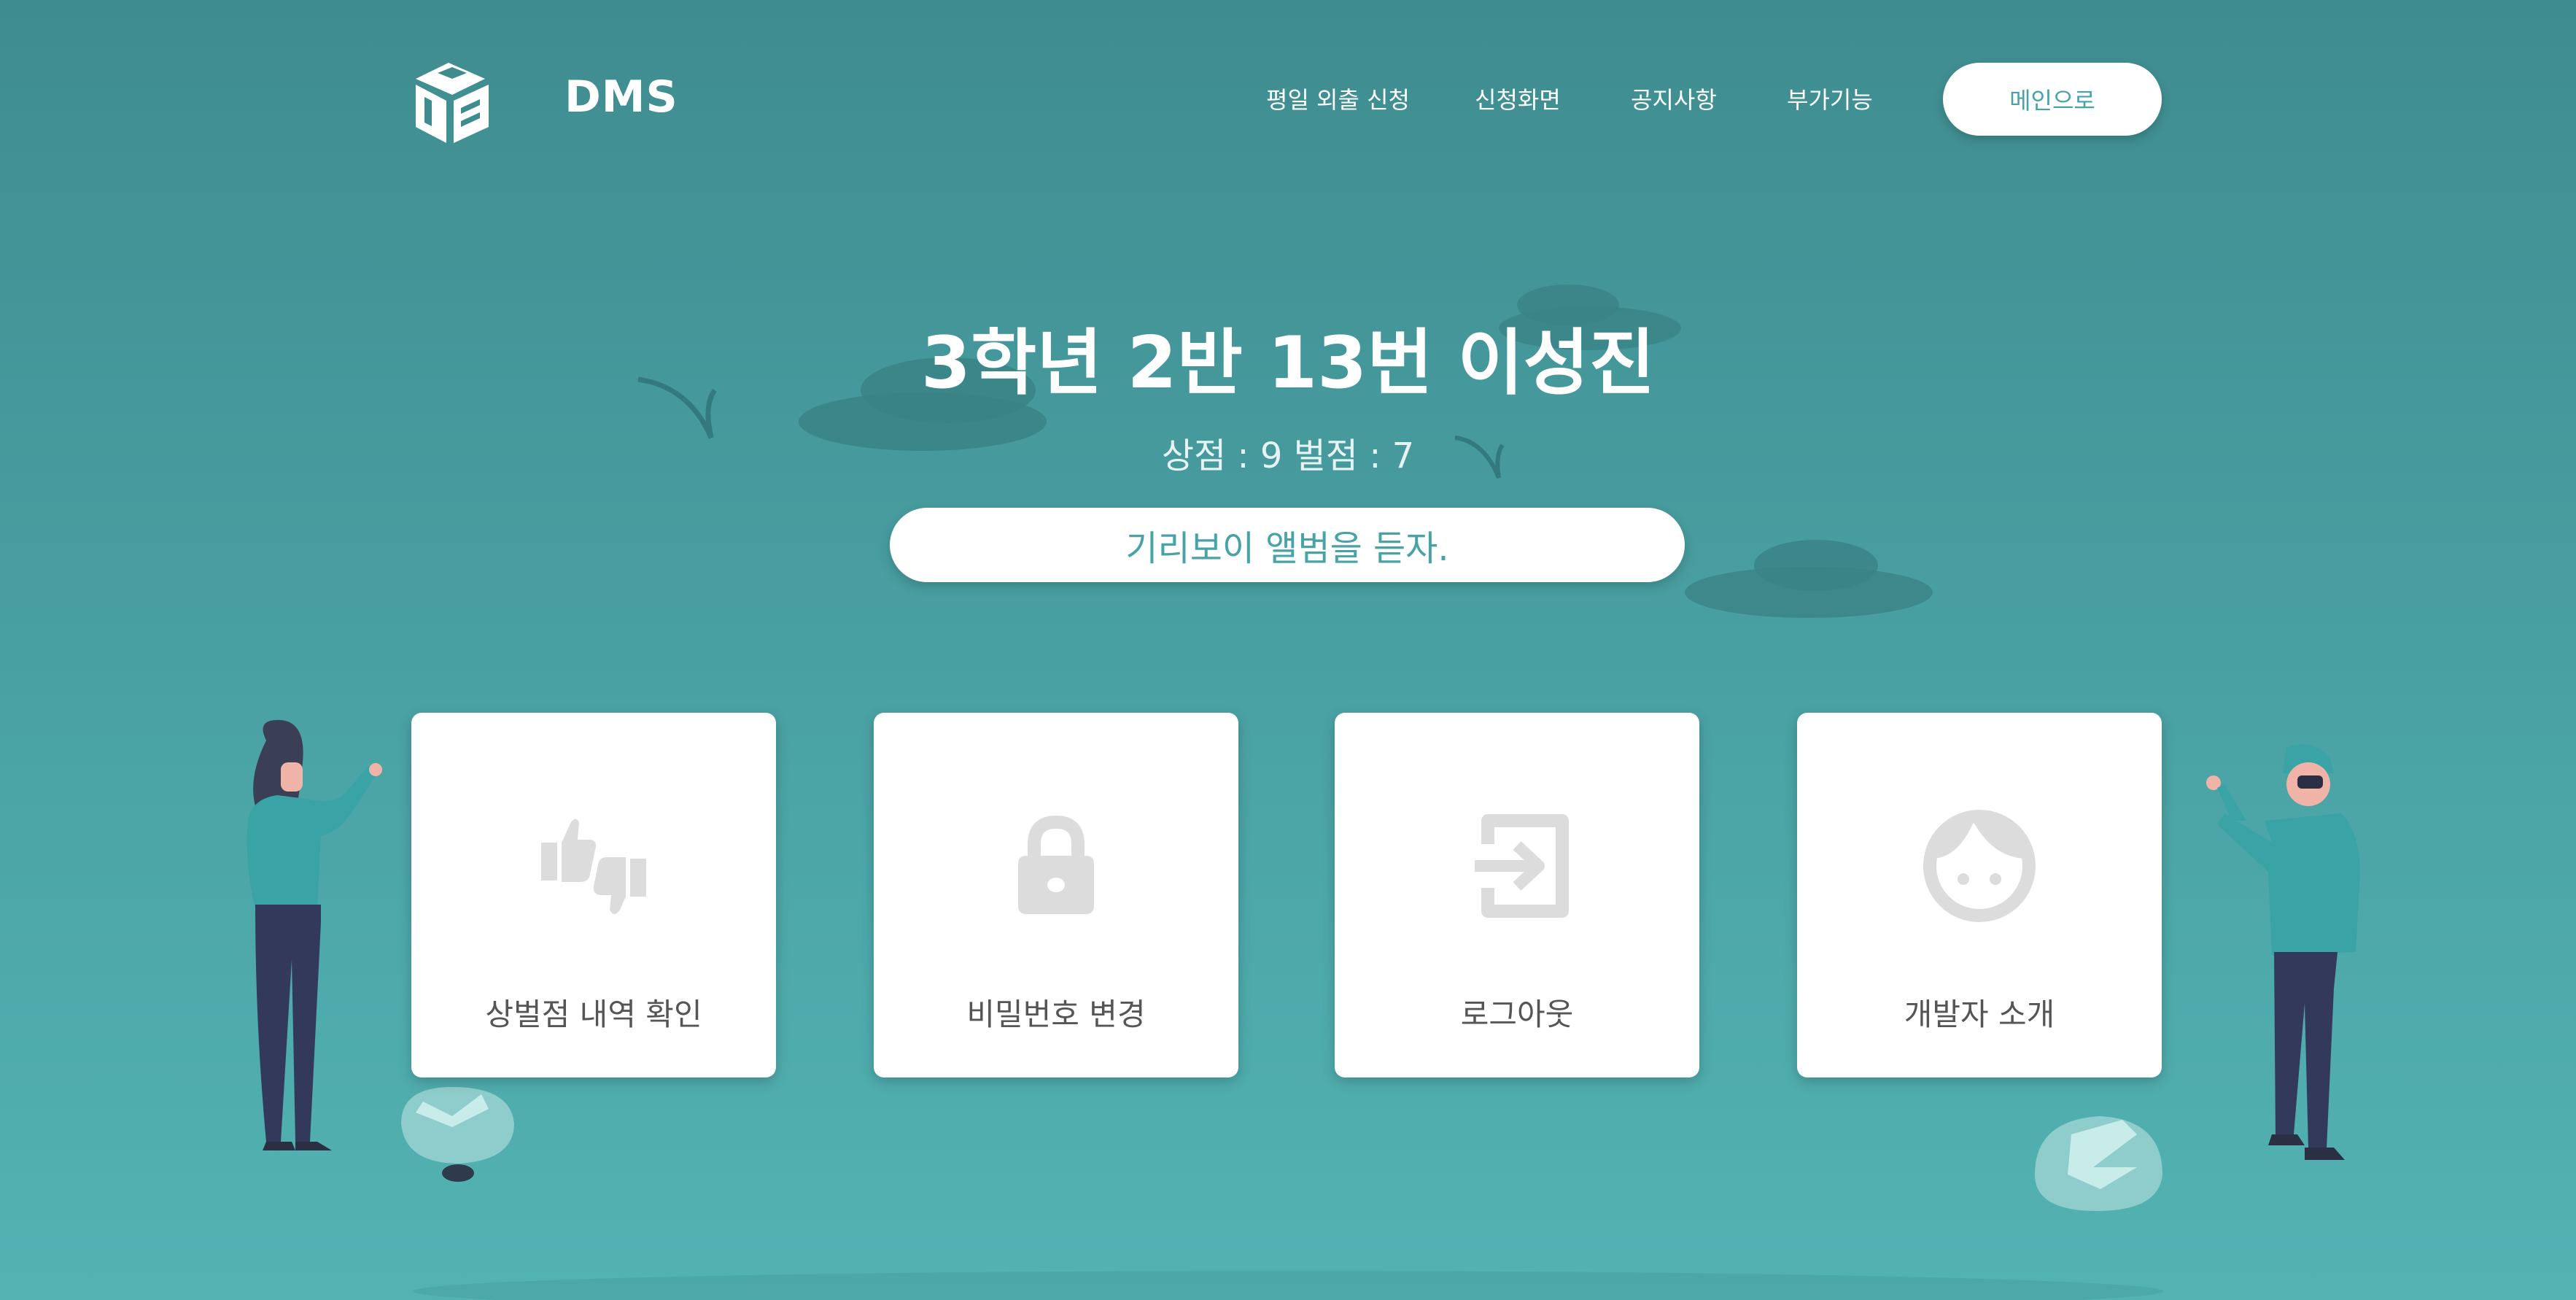 The width and height of the screenshot is (2576, 1300). Describe the element at coordinates (458, 1134) in the screenshot. I see `plant-illustration-left` at that location.